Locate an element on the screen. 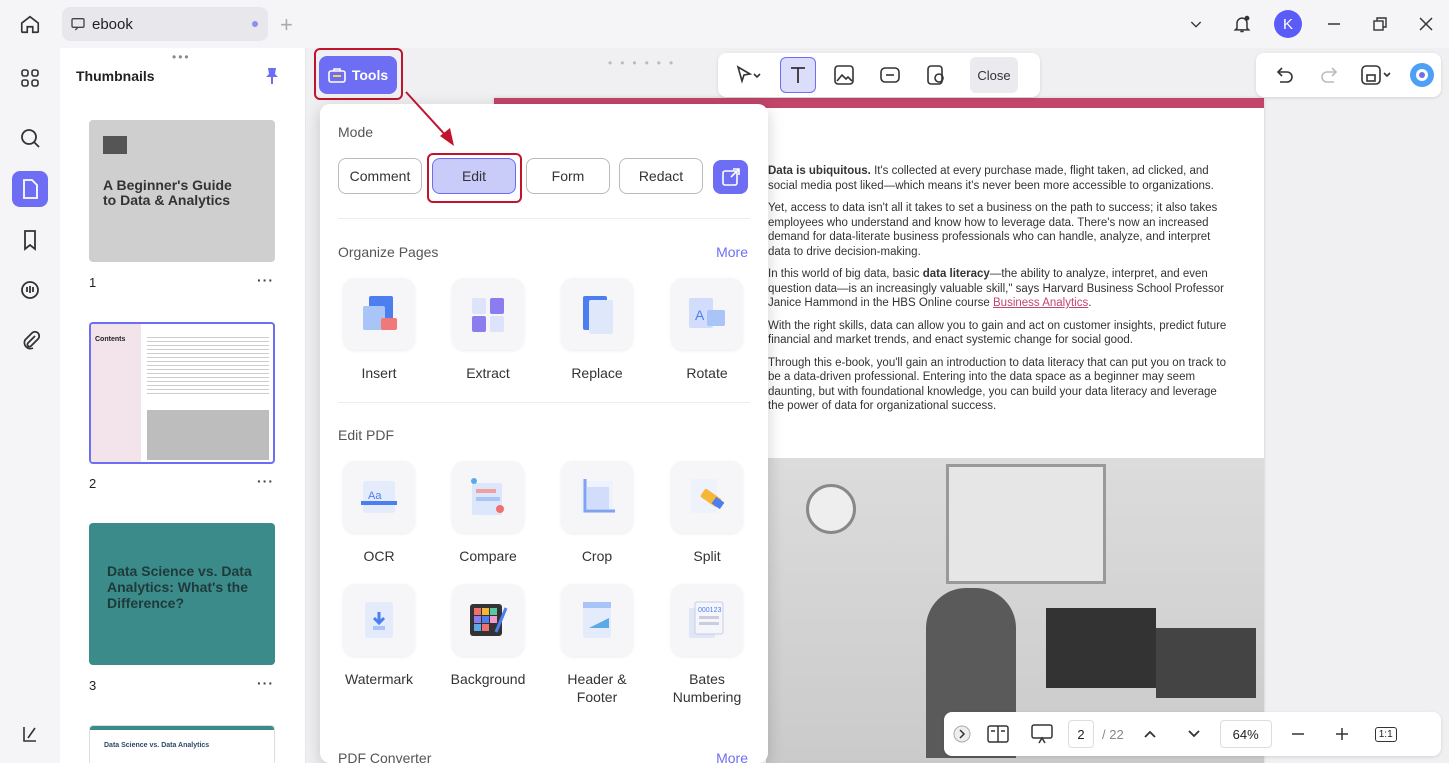 This screenshot has height=763, width=1449. tab-title: ebook is located at coordinates (112, 24).